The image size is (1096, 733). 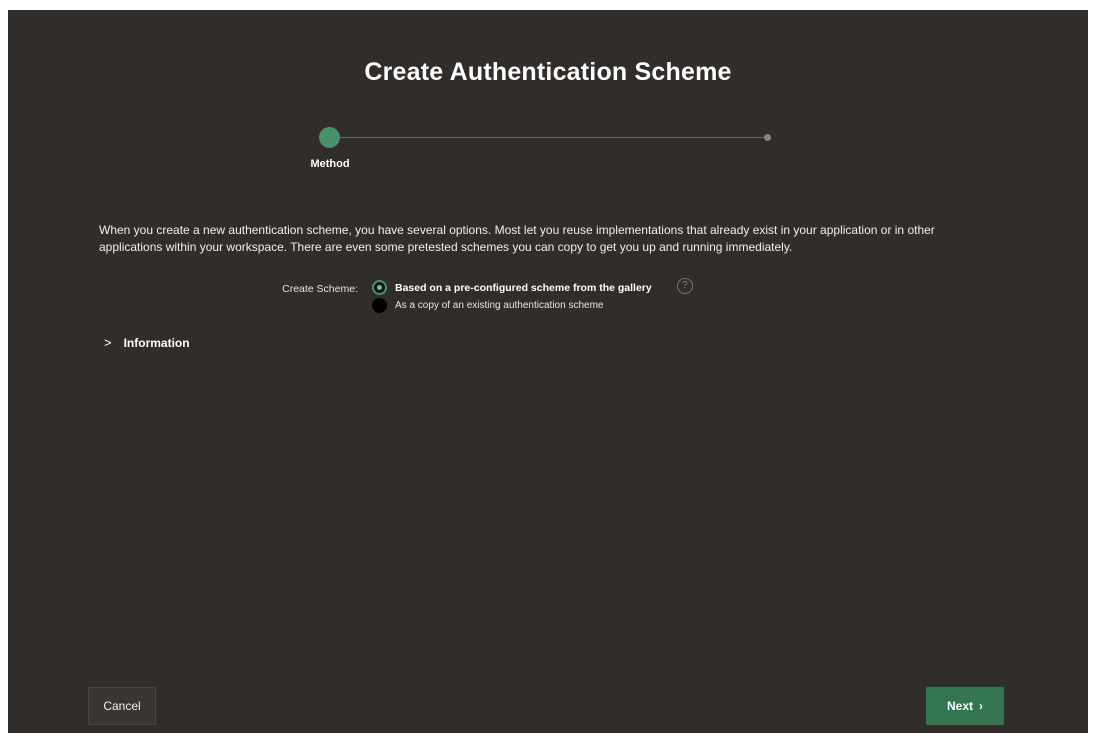 I want to click on step-method-marker, so click(x=329, y=137).